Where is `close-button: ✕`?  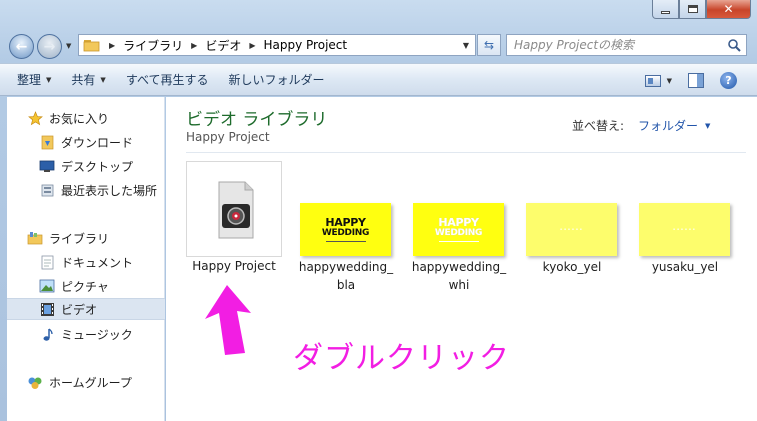
close-button: ✕ is located at coordinates (728, 9).